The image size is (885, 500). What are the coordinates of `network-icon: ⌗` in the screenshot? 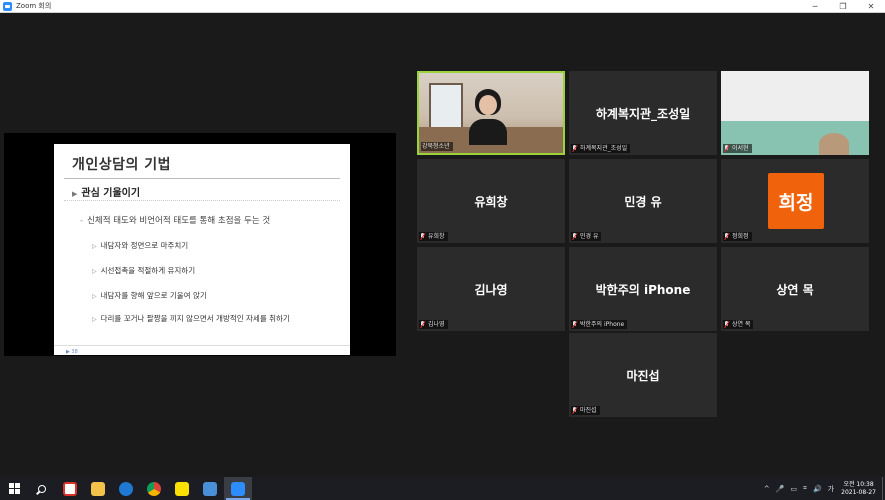 It's located at (805, 488).